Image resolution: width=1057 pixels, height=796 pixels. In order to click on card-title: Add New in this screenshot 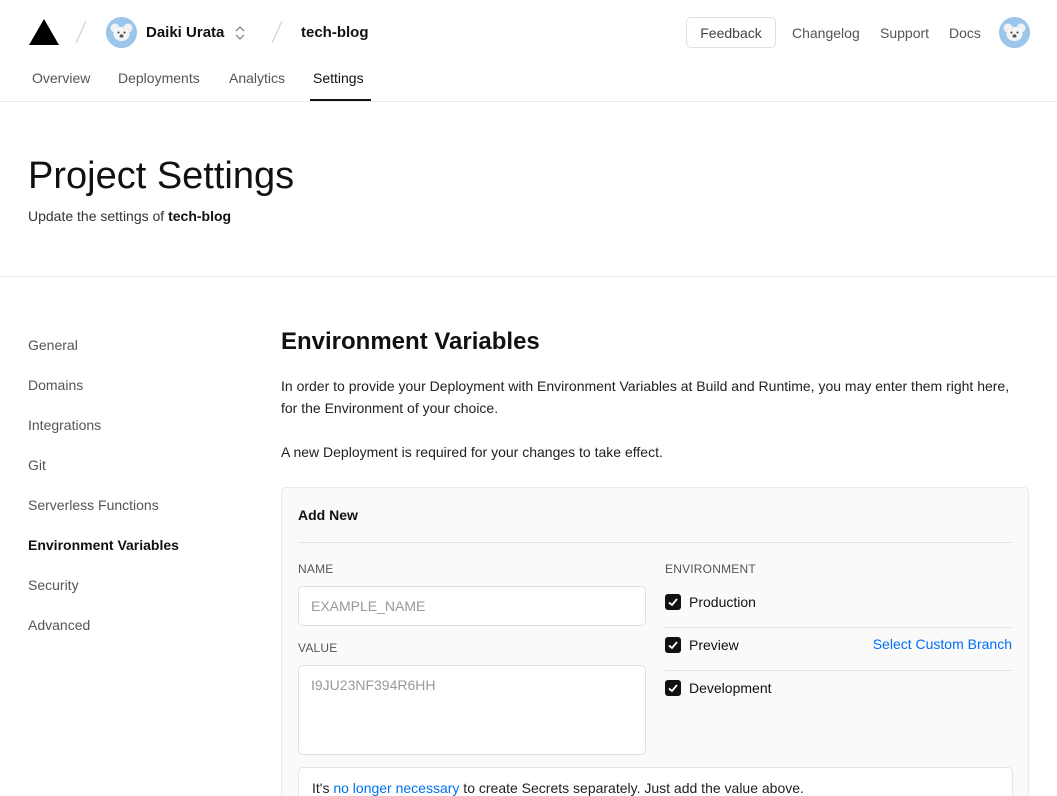, I will do `click(328, 515)`.